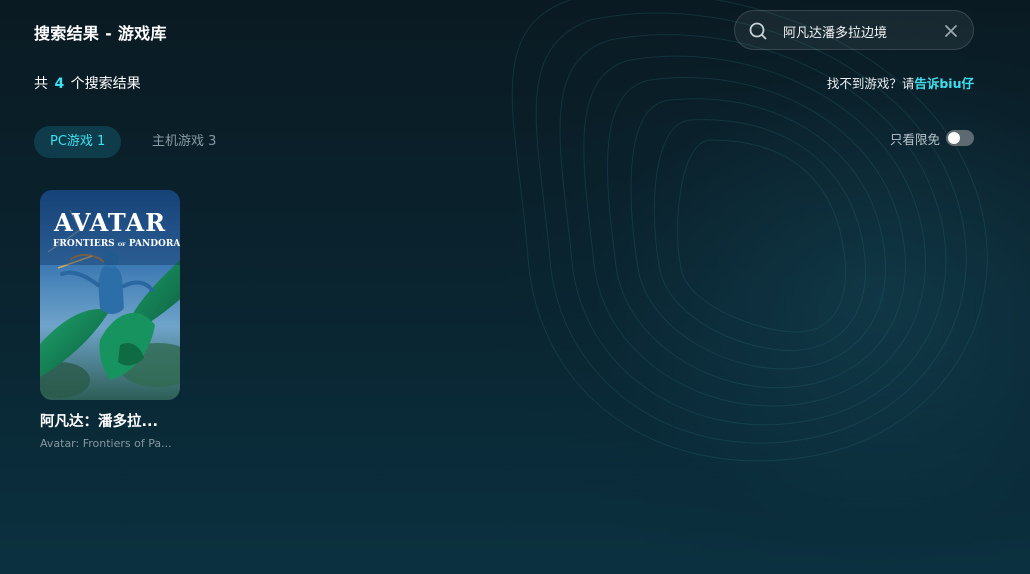  I want to click on report-link: 告诉biu仔, so click(944, 83).